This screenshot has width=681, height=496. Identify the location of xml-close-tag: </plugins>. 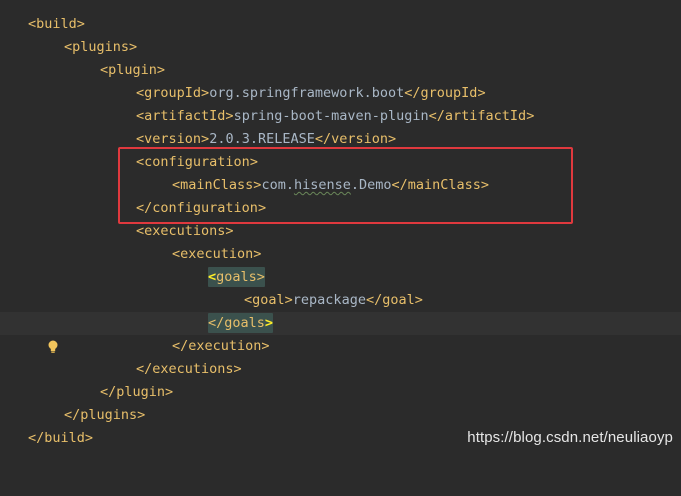
(105, 415).